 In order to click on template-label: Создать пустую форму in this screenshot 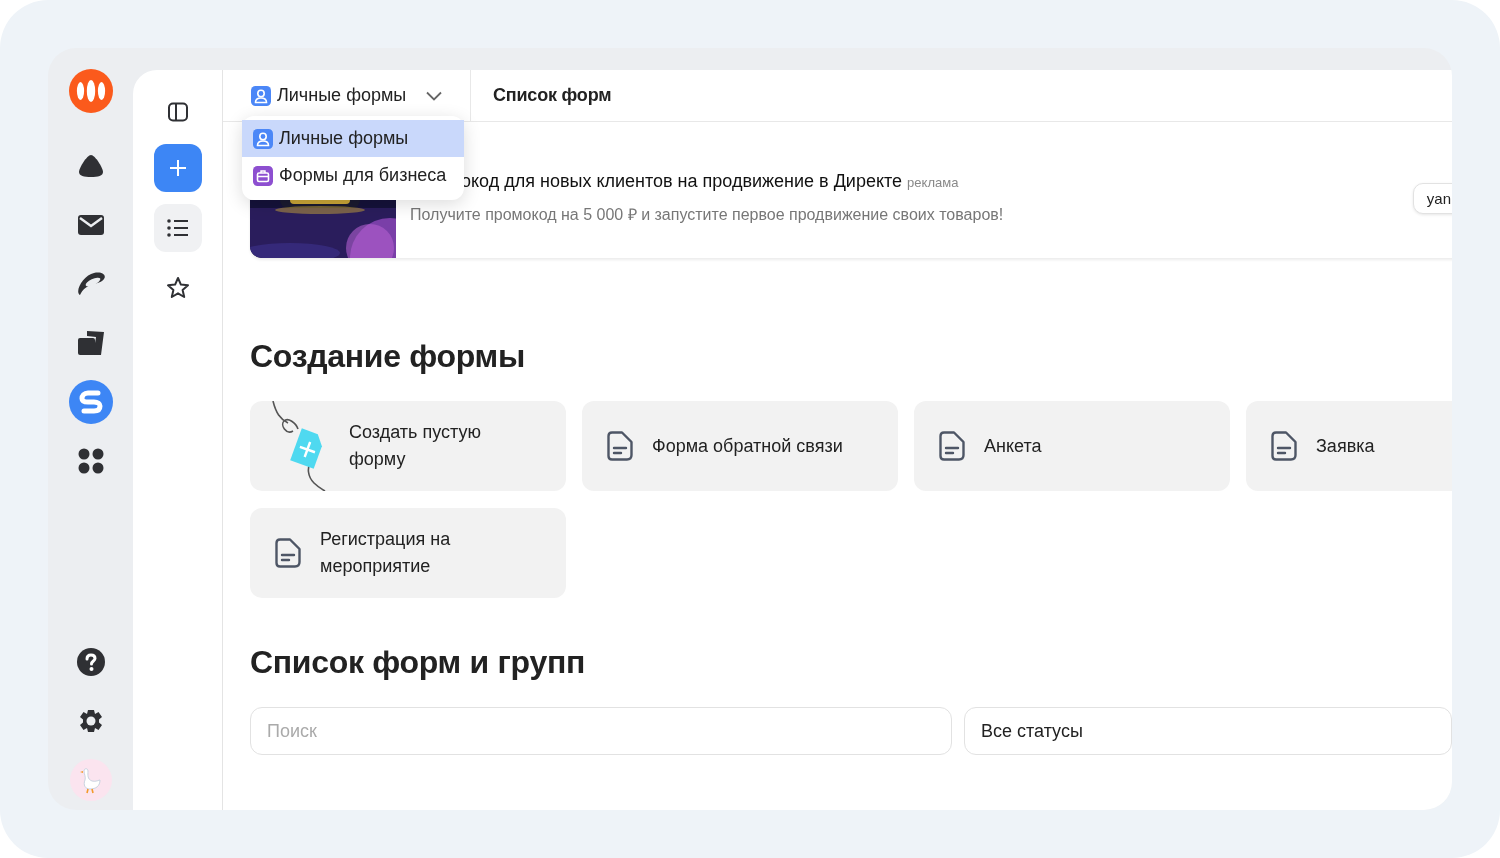, I will do `click(415, 446)`.